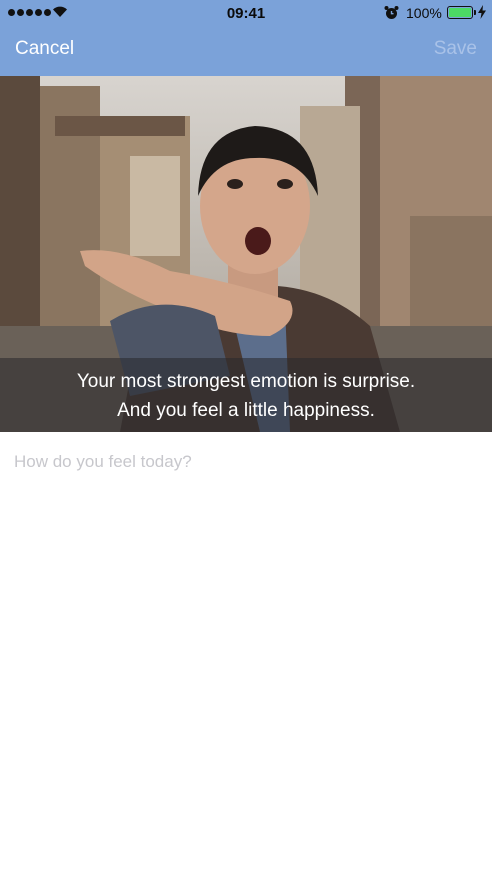  What do you see at coordinates (391, 12) in the screenshot?
I see `alarm-icon` at bounding box center [391, 12].